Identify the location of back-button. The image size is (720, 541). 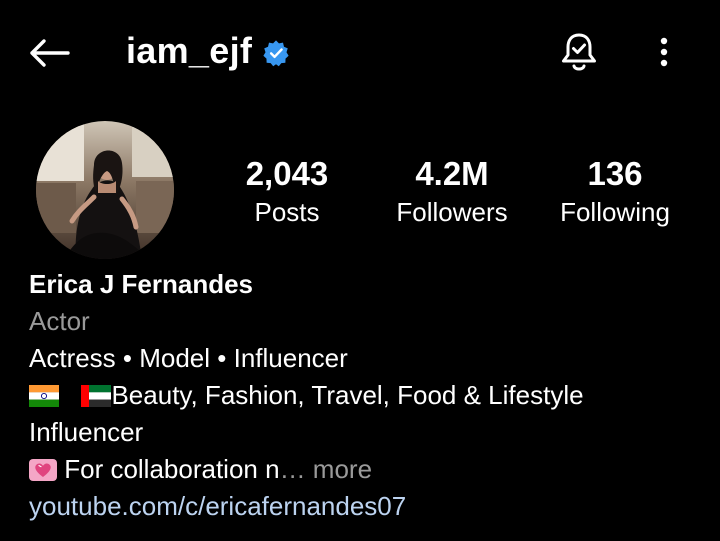
(49, 53).